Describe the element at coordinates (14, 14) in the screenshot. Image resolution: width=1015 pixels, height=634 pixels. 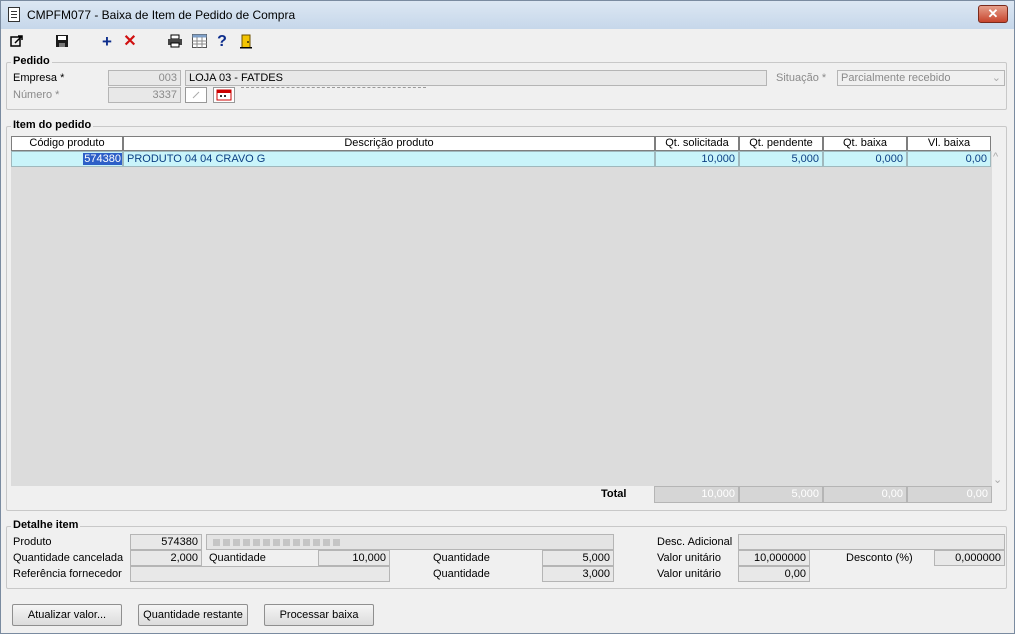
I see `document-icon` at that location.